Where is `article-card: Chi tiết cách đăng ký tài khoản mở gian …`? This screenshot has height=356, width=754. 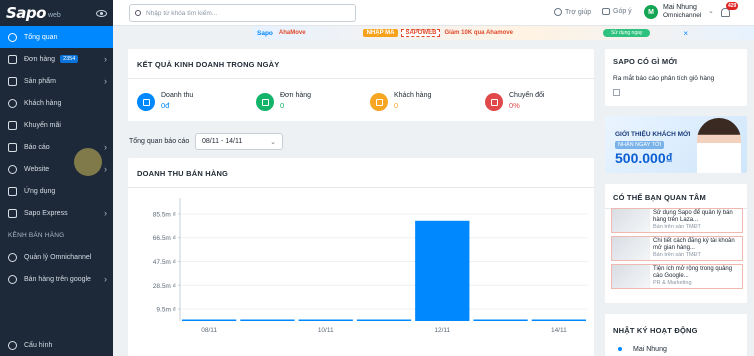 article-card: Chi tiết cách đăng ký tài khoản mở gian … is located at coordinates (677, 248).